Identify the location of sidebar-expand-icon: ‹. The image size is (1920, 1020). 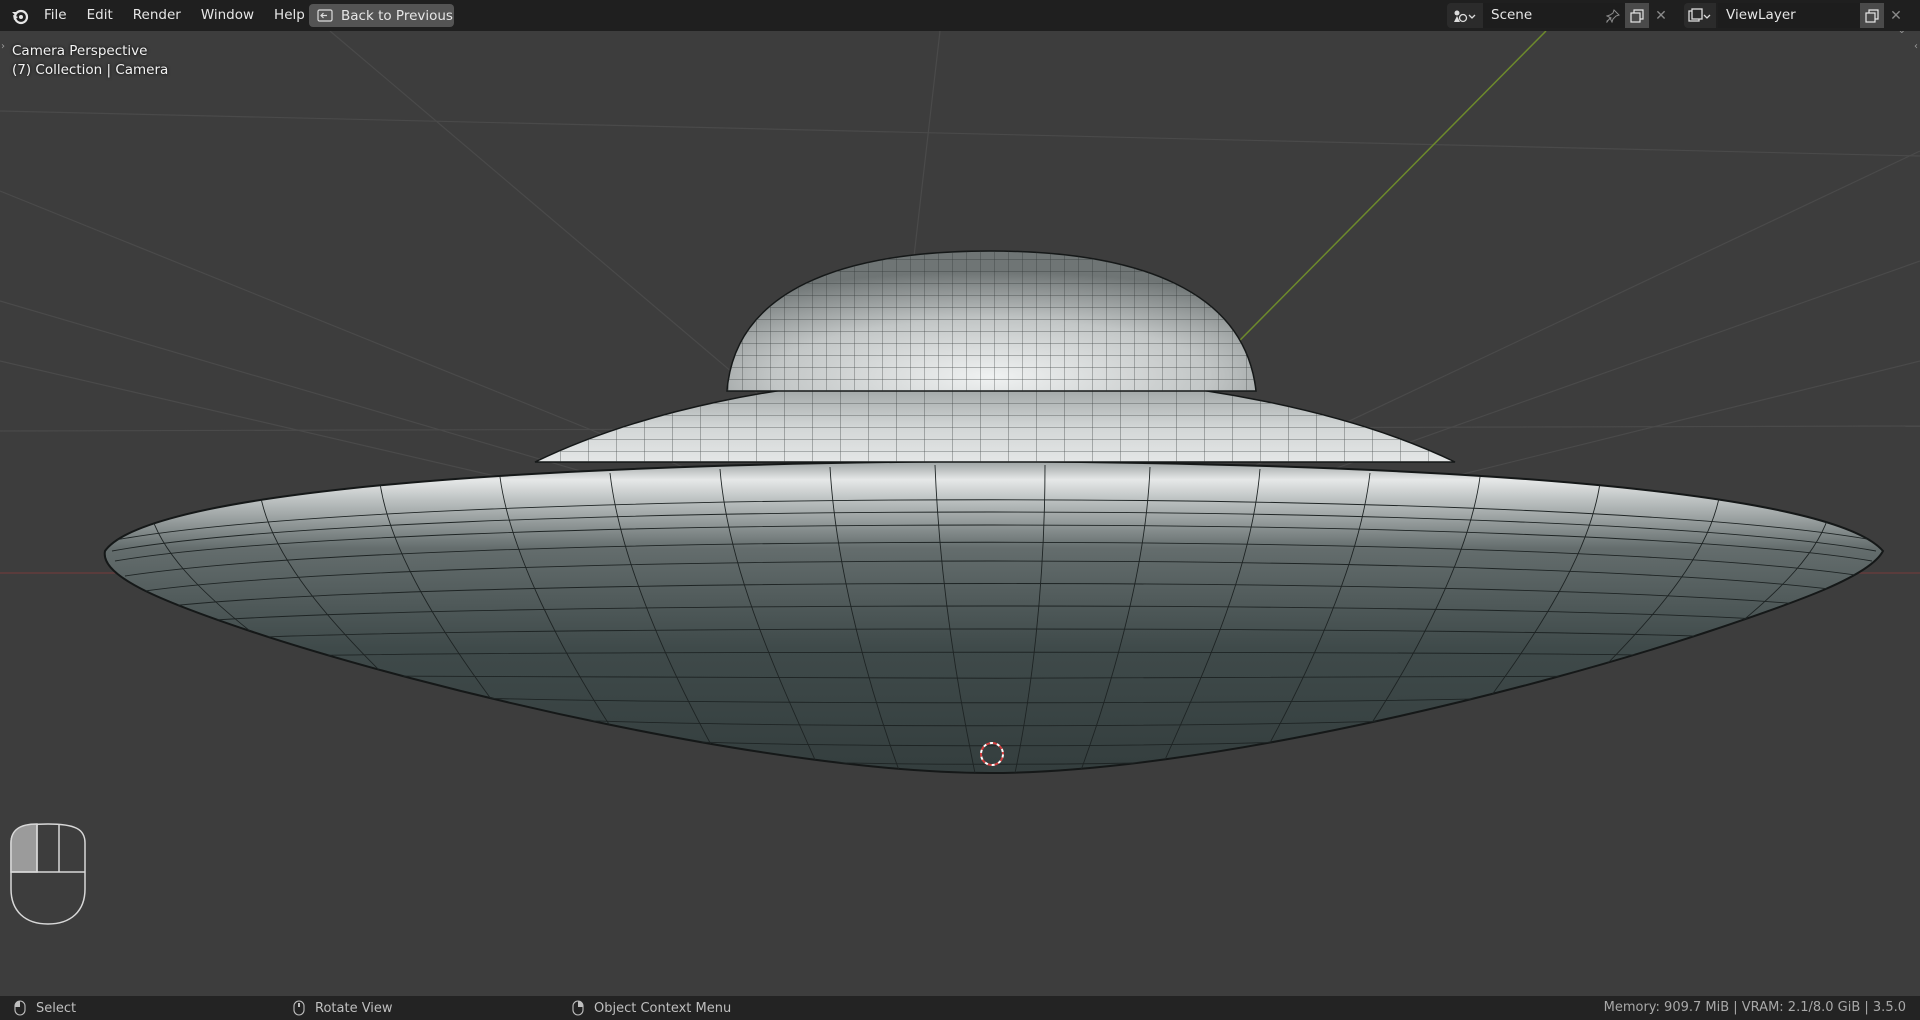
(1916, 46).